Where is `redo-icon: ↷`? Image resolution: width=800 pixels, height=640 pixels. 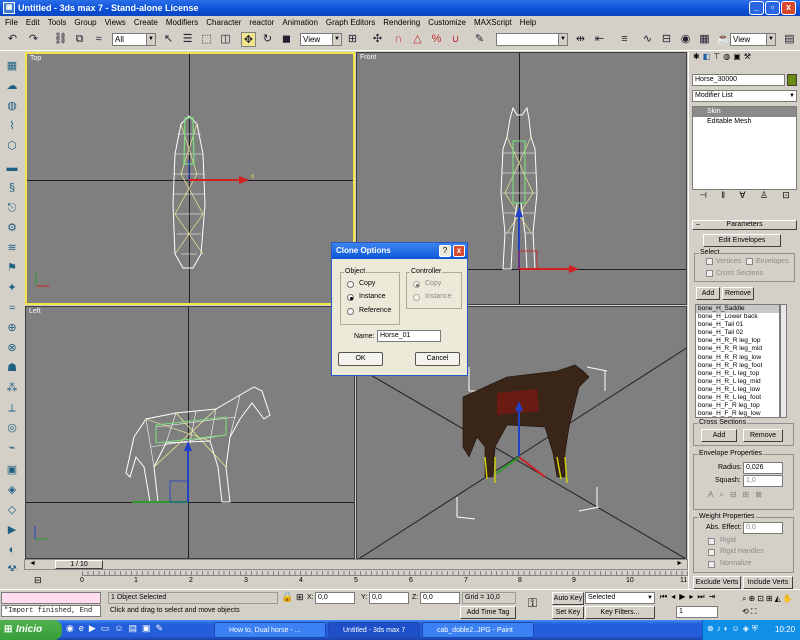 redo-icon: ↷ is located at coordinates (33, 39).